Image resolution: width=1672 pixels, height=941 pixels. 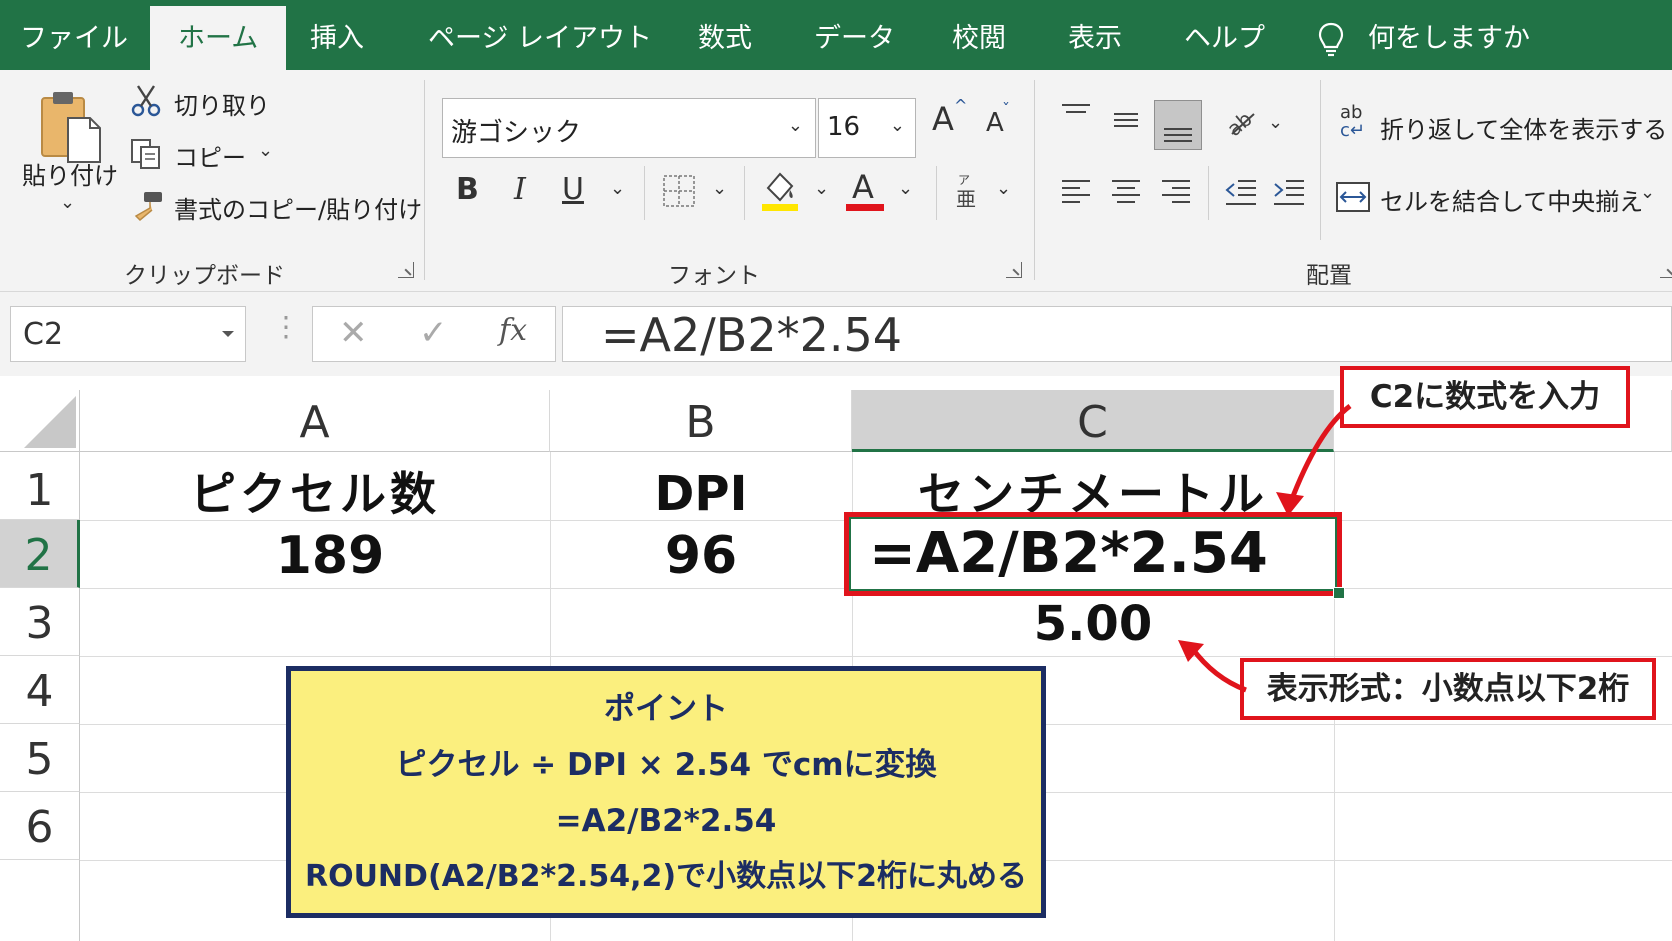 What do you see at coordinates (70, 173) in the screenshot?
I see `paste-button: 貼り付け` at bounding box center [70, 173].